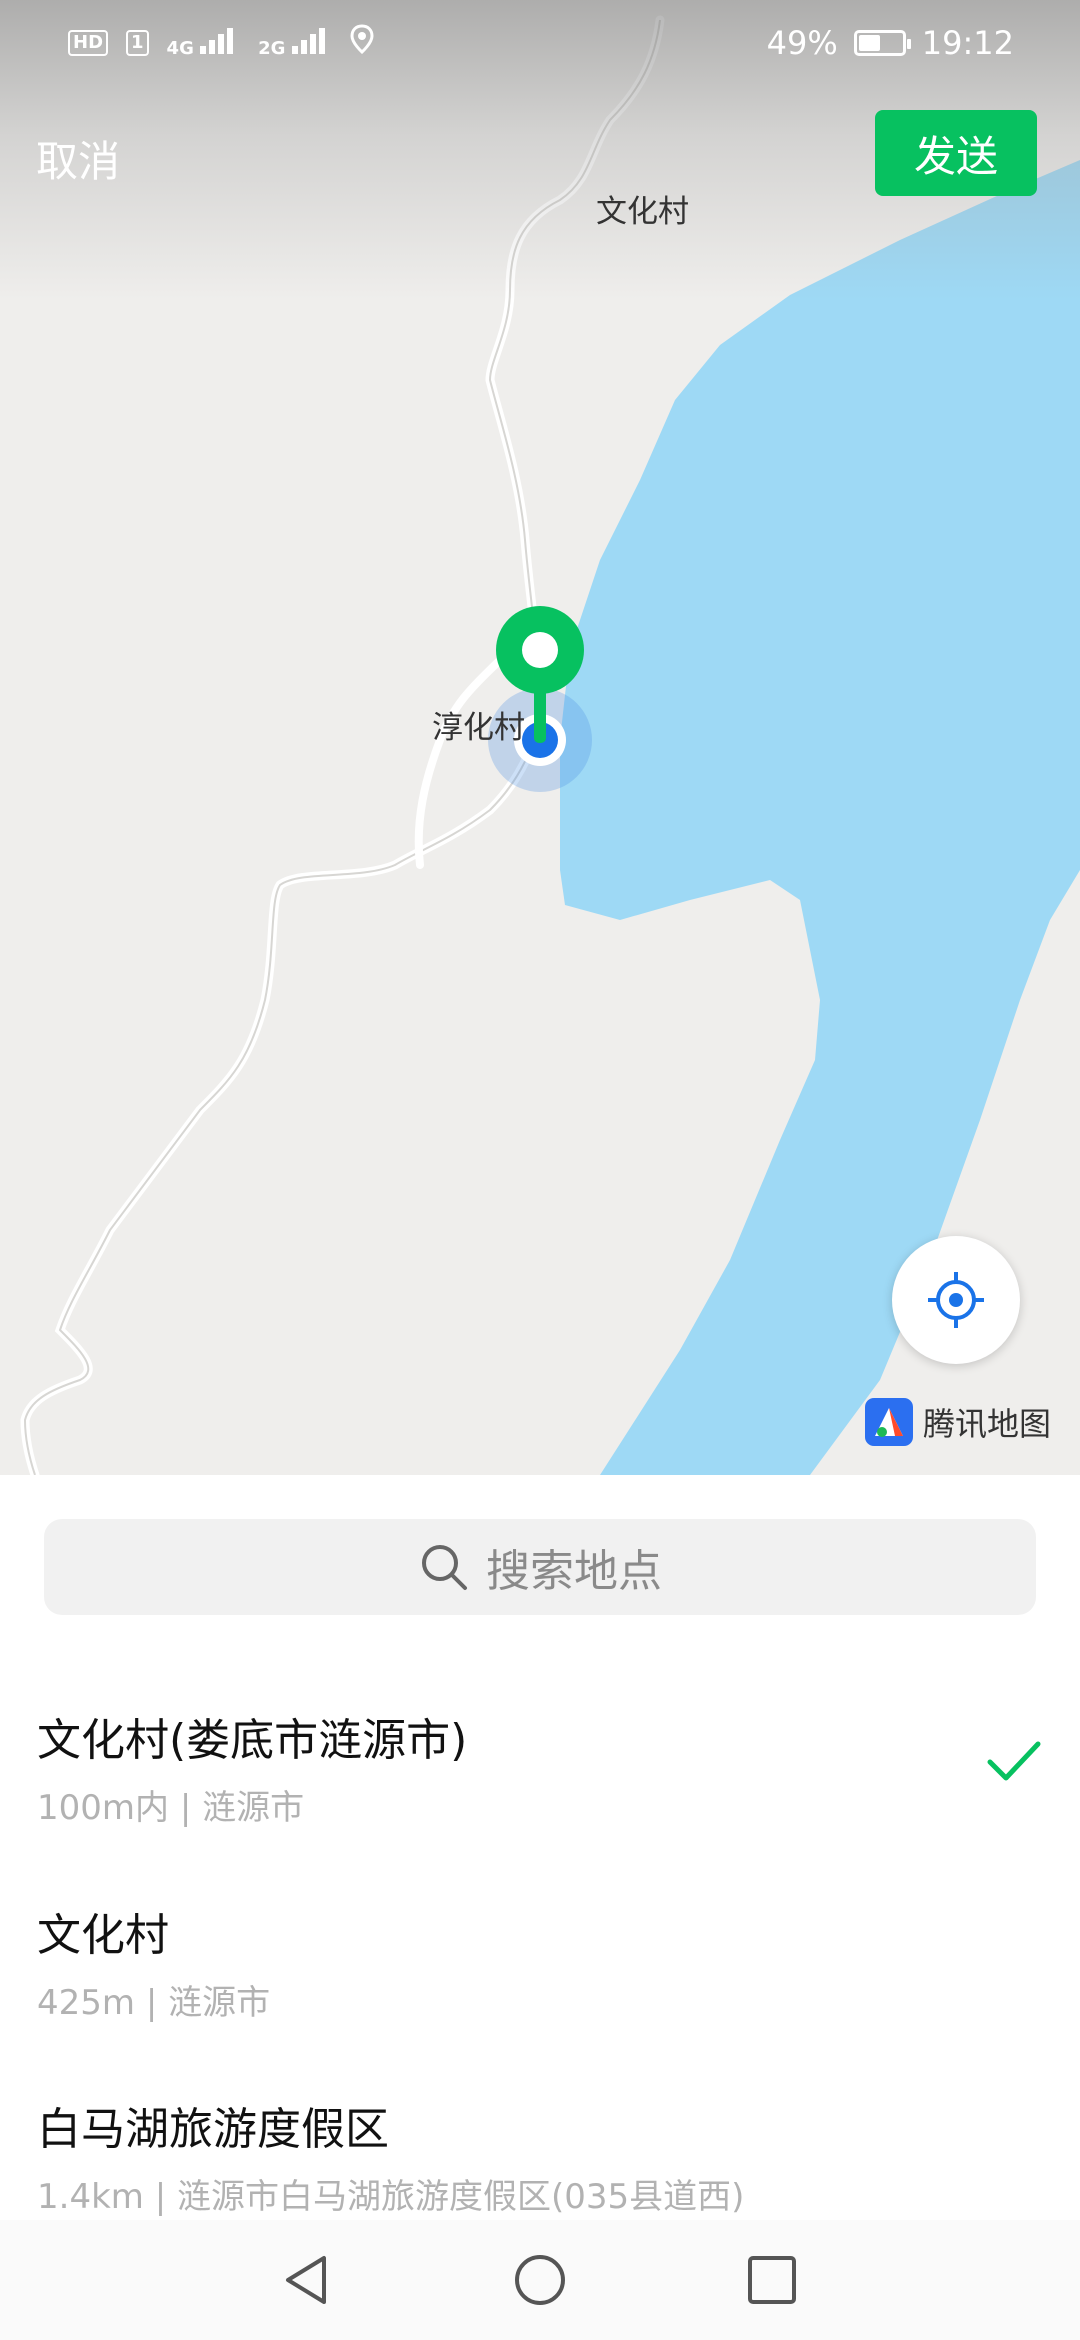  Describe the element at coordinates (103, 1935) in the screenshot. I see `result-name: 文化村` at that location.